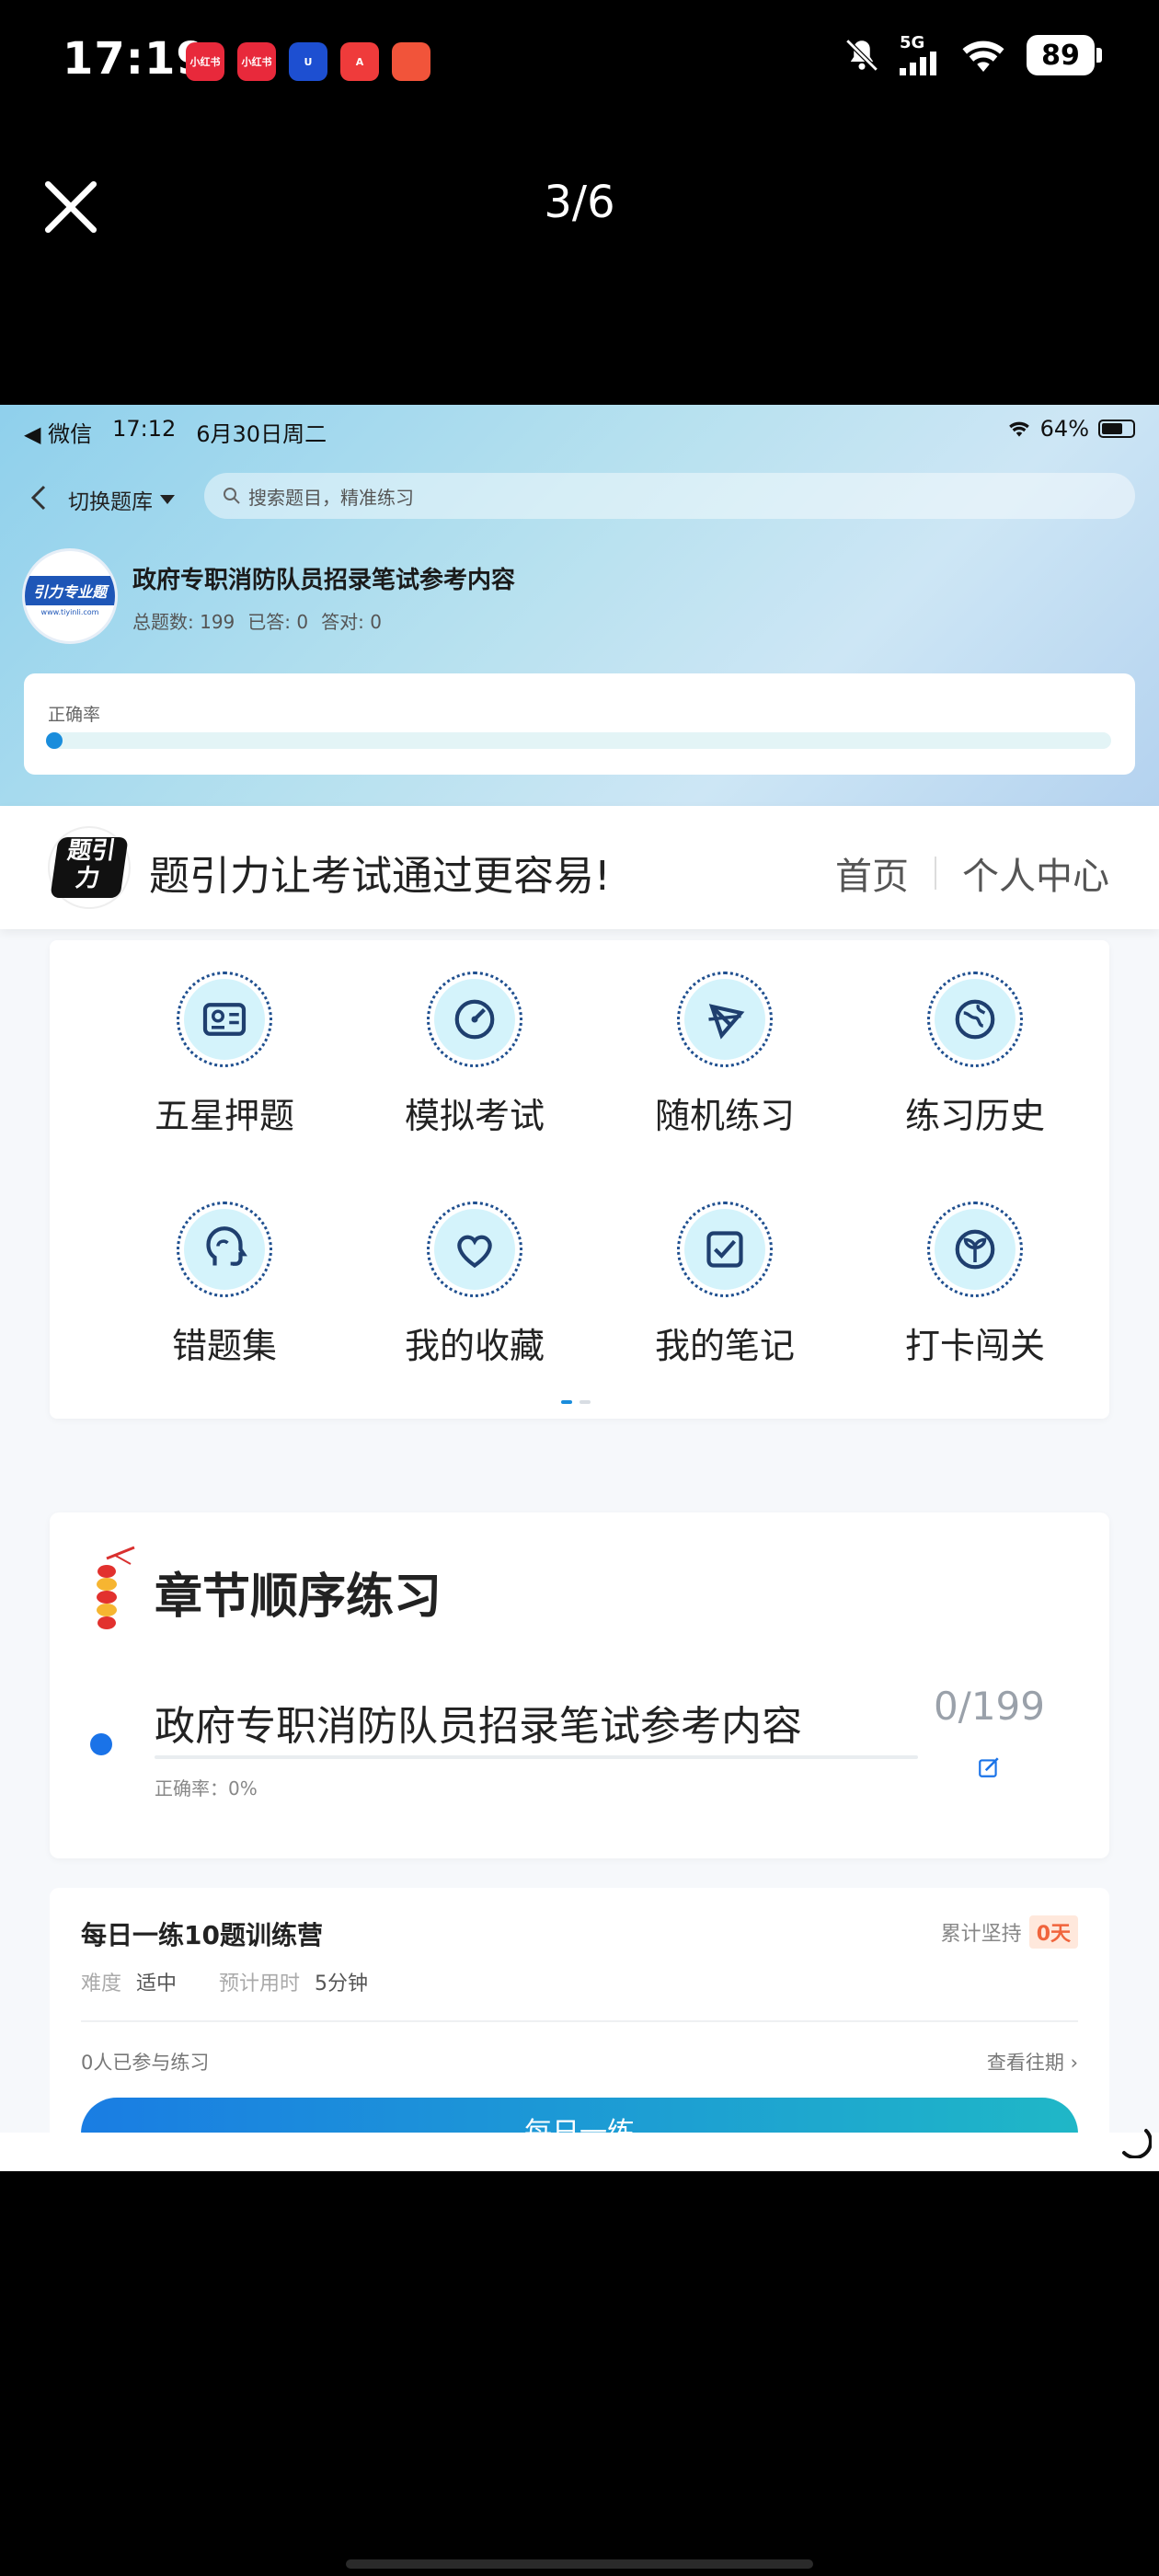 This screenshot has width=1159, height=2576. Describe the element at coordinates (1064, 429) in the screenshot. I see `inner-battery-text: 64%` at that location.